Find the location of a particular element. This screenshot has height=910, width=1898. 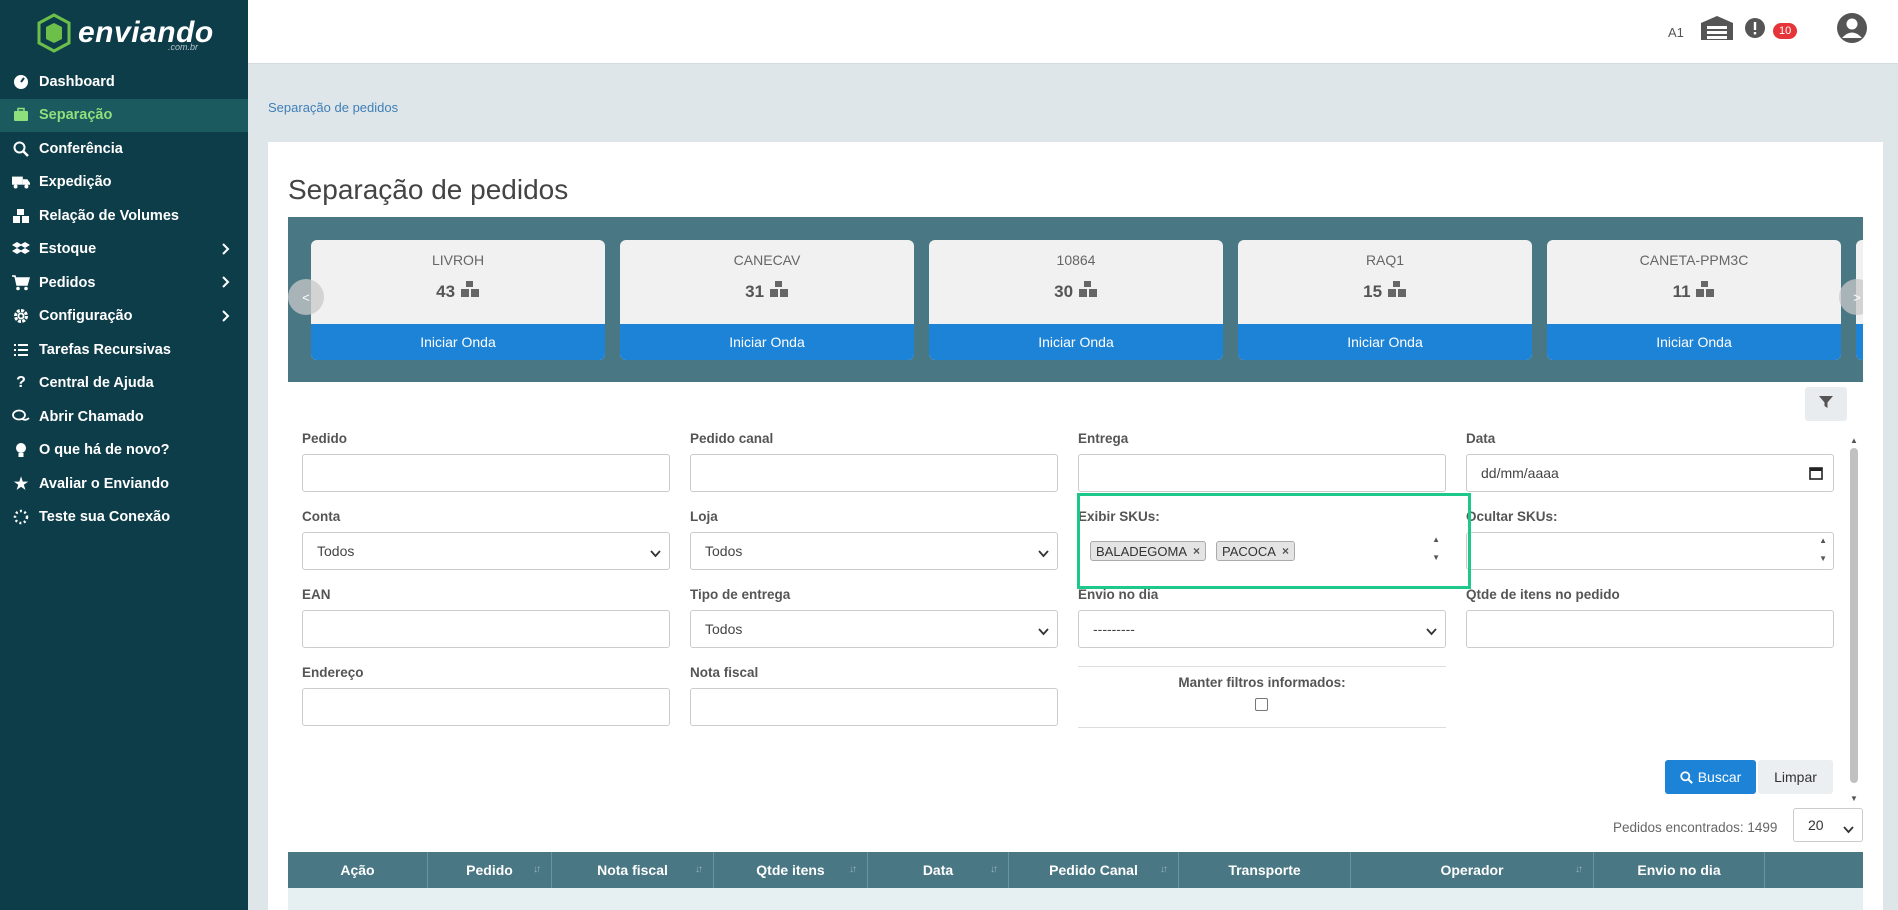

sidebar-item-teste-conexao: Teste sua Conexão is located at coordinates (124, 518).